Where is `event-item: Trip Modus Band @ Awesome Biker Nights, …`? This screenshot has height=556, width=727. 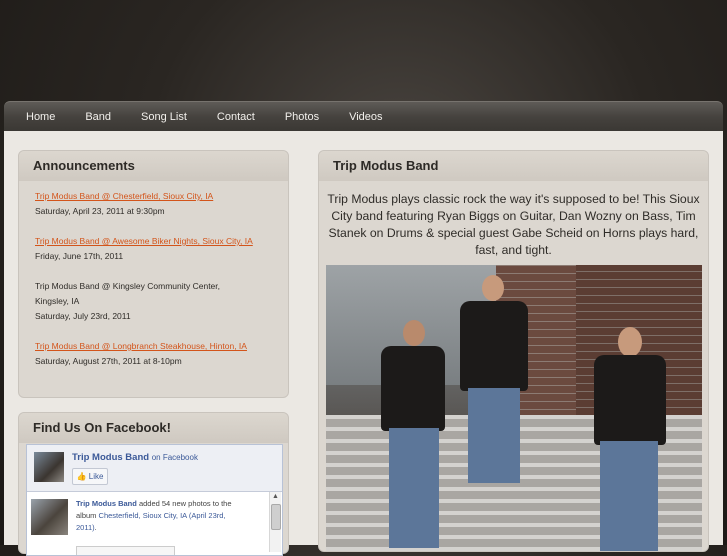 event-item: Trip Modus Band @ Awesome Biker Nights, … is located at coordinates (153, 249).